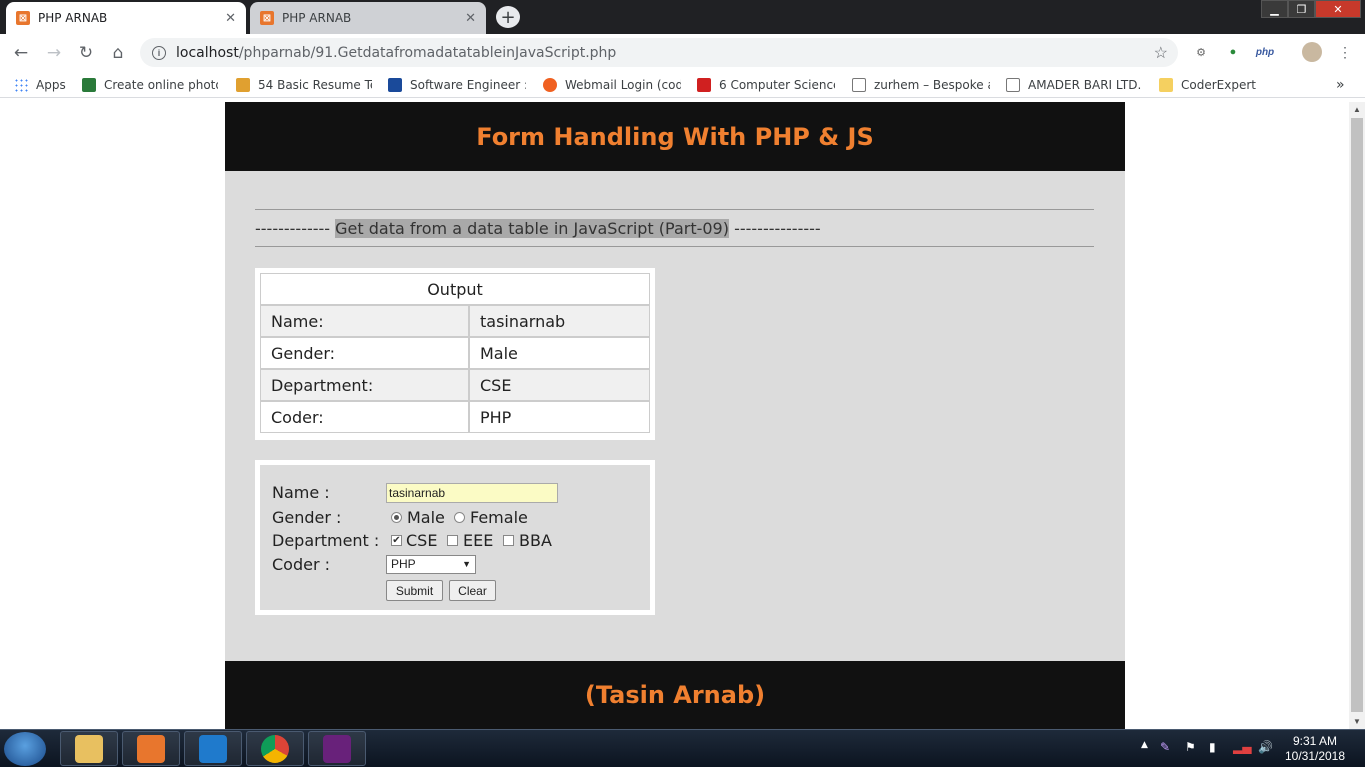 This screenshot has height=767, width=1365. What do you see at coordinates (1312, 52) in the screenshot?
I see `avatar` at bounding box center [1312, 52].